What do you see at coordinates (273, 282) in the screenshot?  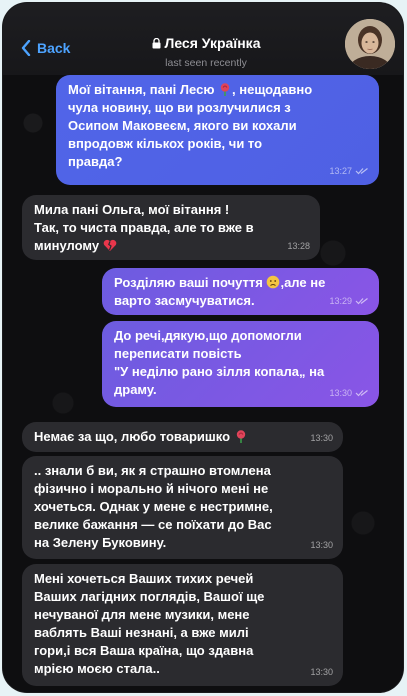 I see `sad-face-icon` at bounding box center [273, 282].